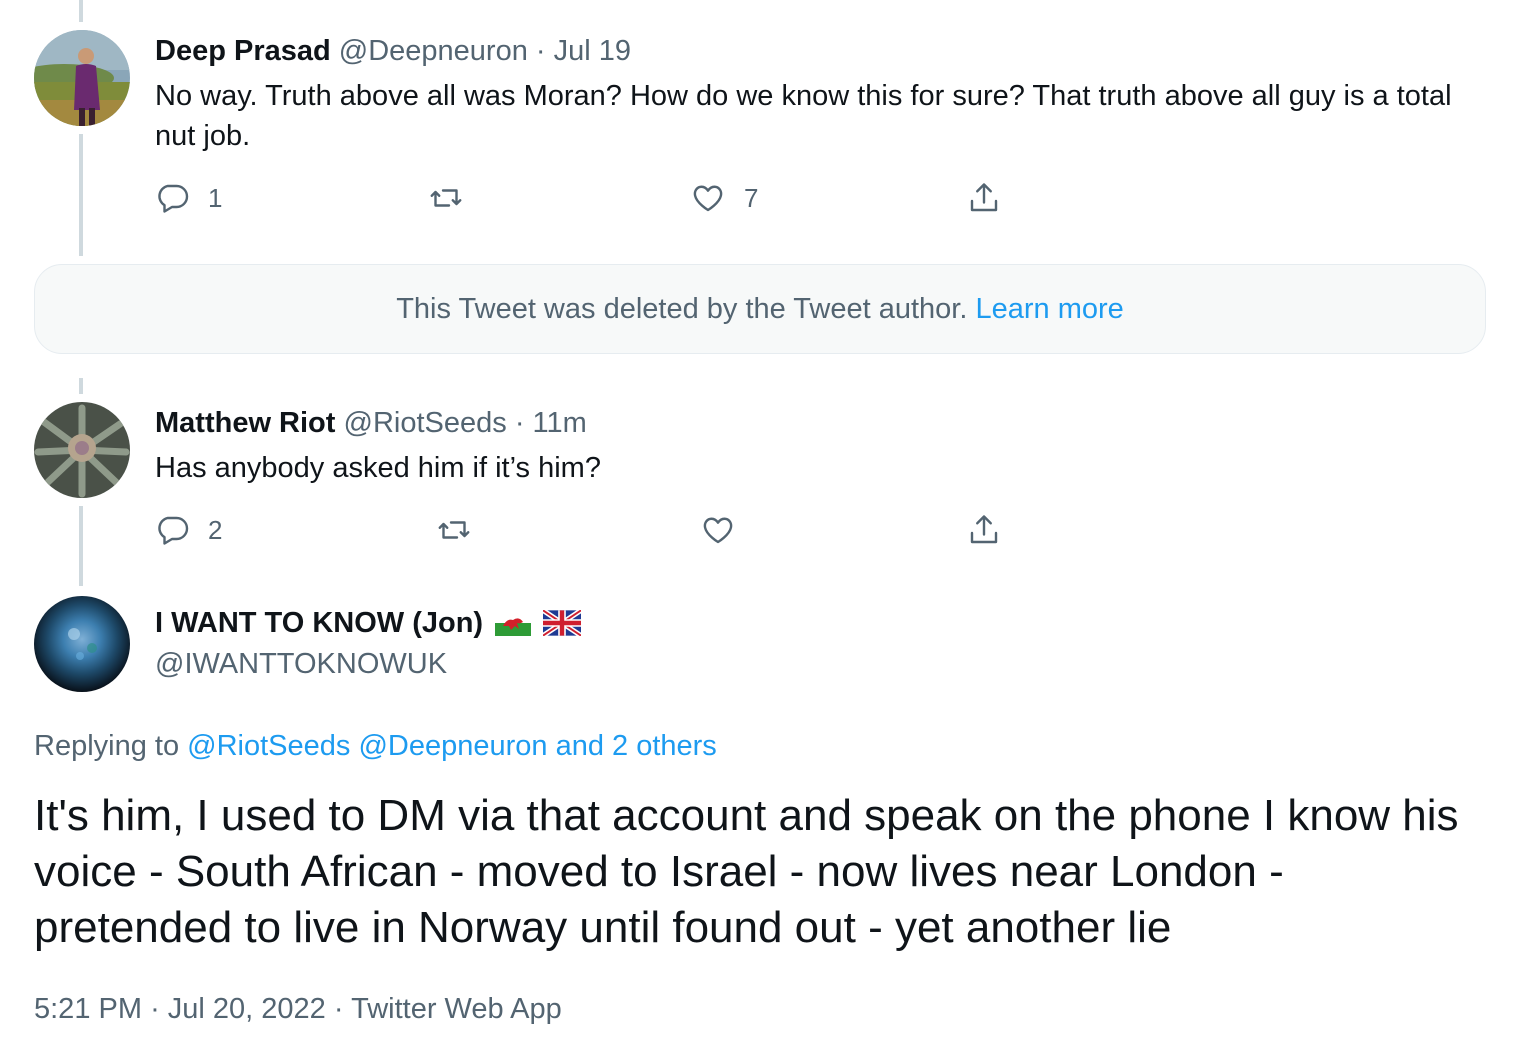  What do you see at coordinates (82, 450) in the screenshot?
I see `avatar-matthew-riot` at bounding box center [82, 450].